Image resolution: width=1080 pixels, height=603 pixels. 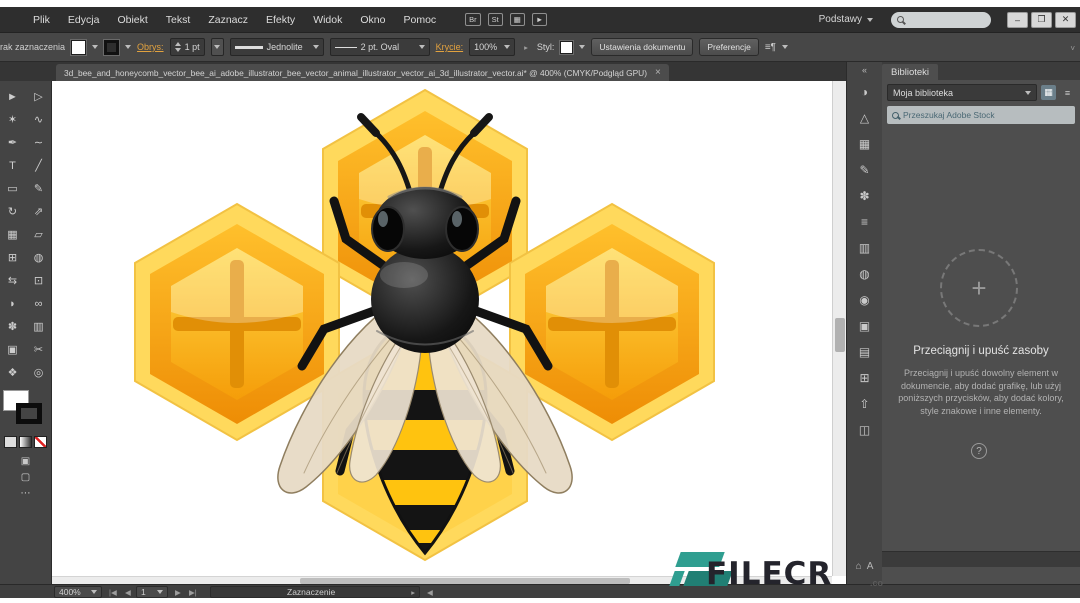 I want to click on tool-free-transform: ⊡, so click(x=39, y=280).